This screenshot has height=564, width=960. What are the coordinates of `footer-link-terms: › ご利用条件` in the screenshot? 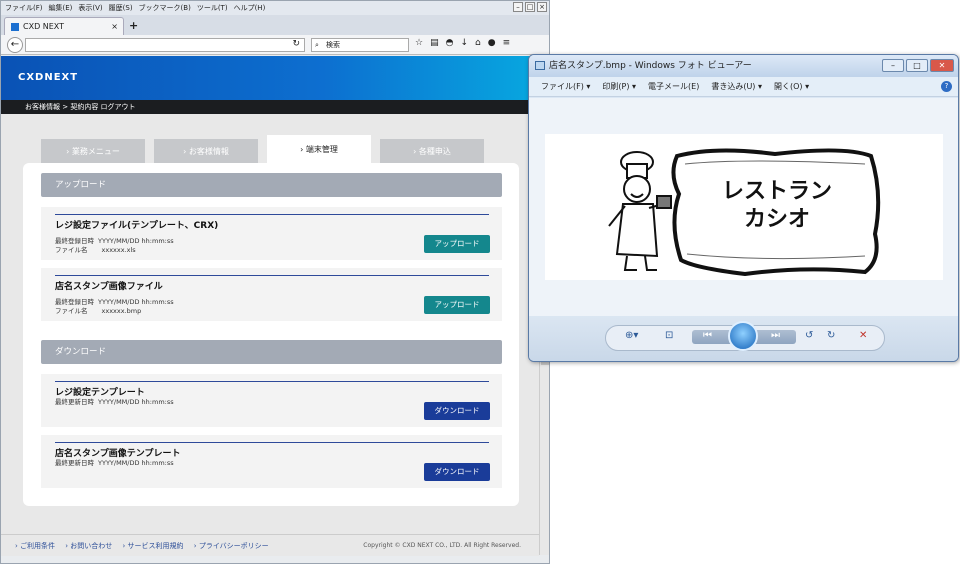 It's located at (35, 546).